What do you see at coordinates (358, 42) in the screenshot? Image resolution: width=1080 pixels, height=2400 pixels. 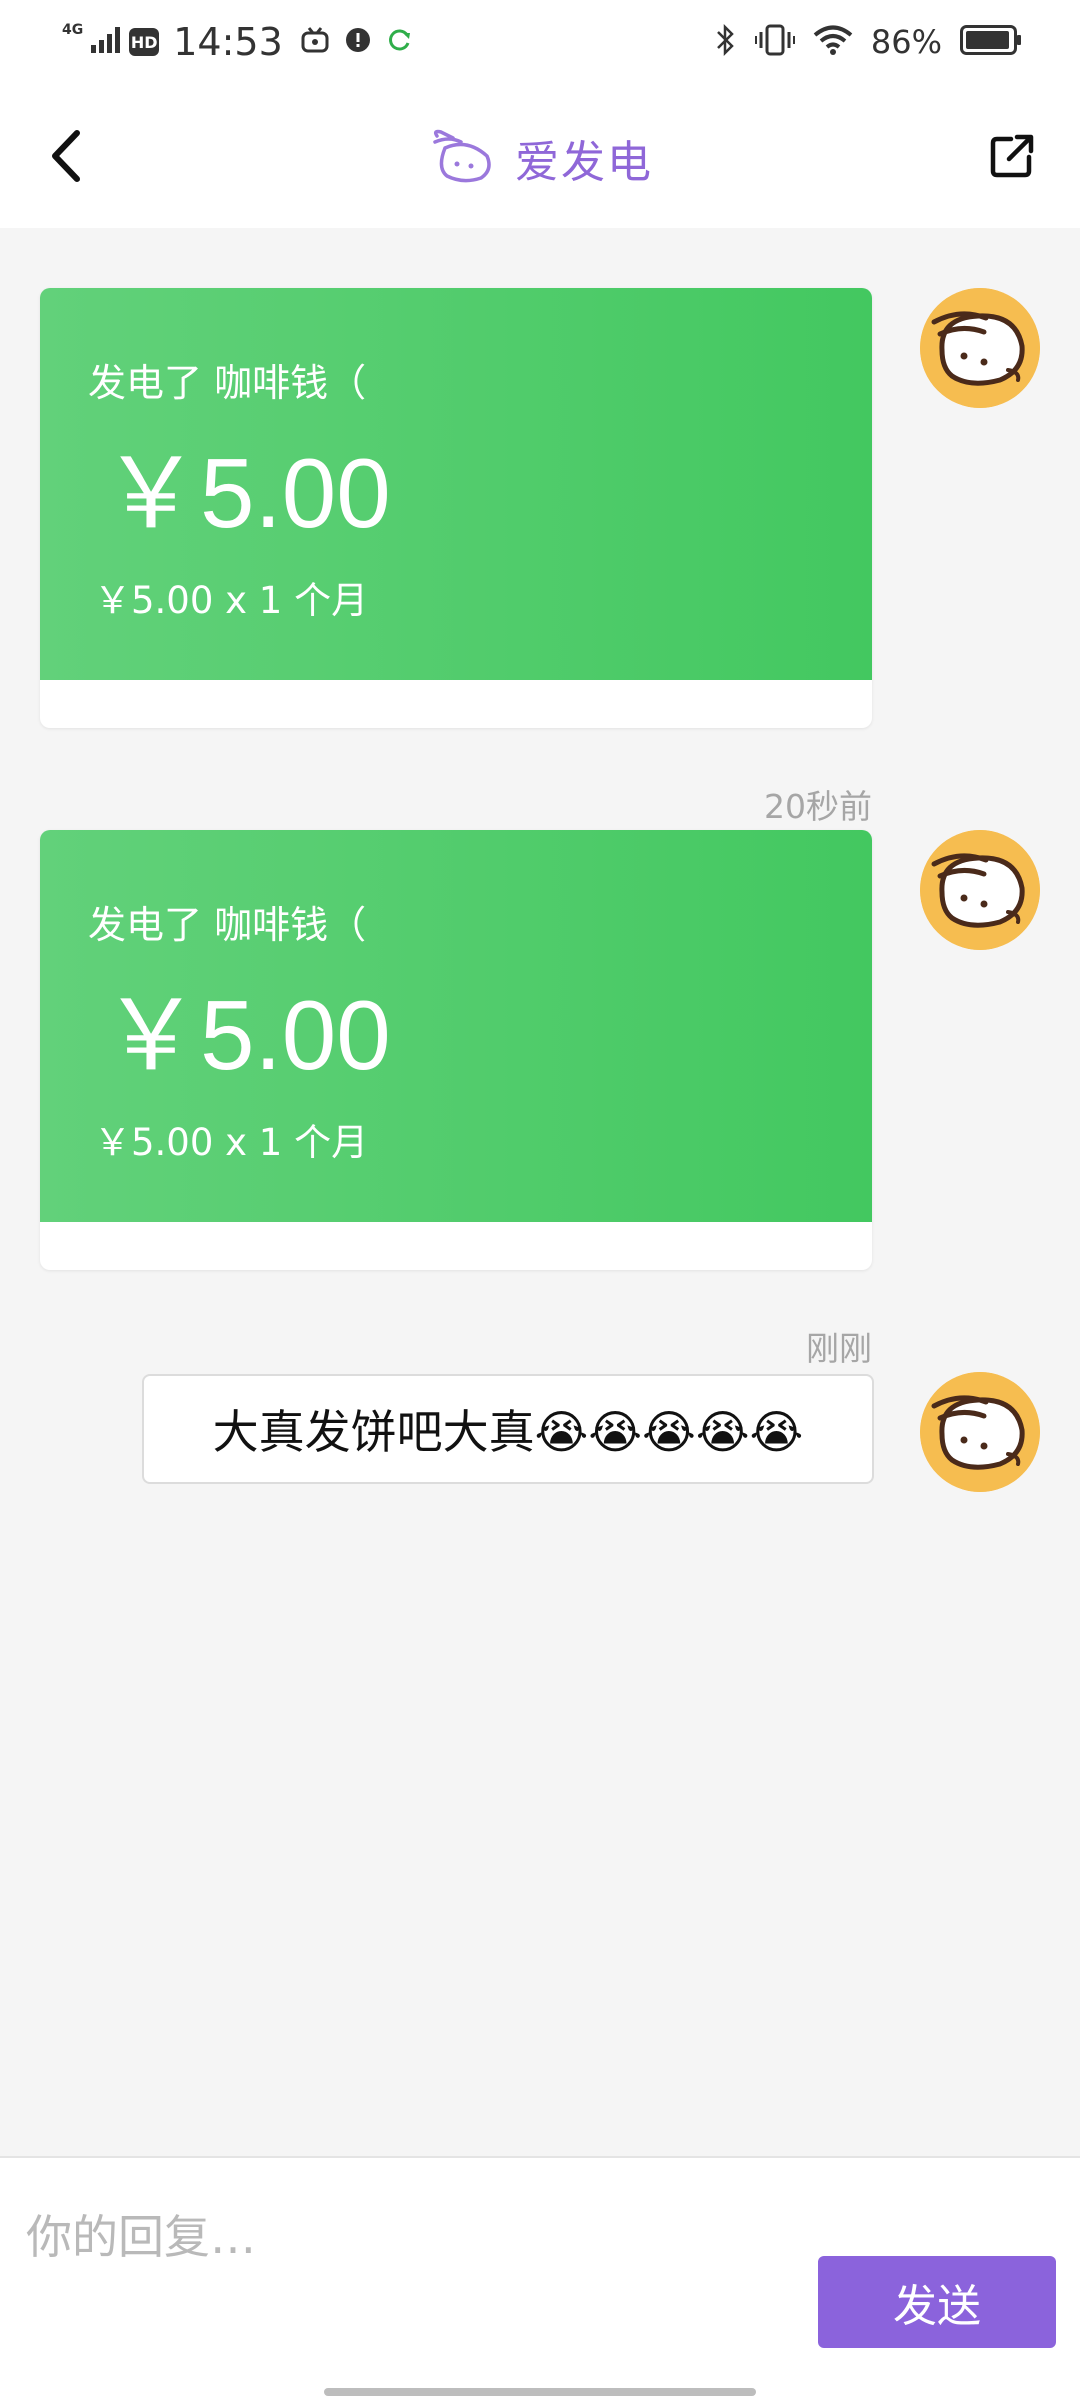 I see `alert-icon` at bounding box center [358, 42].